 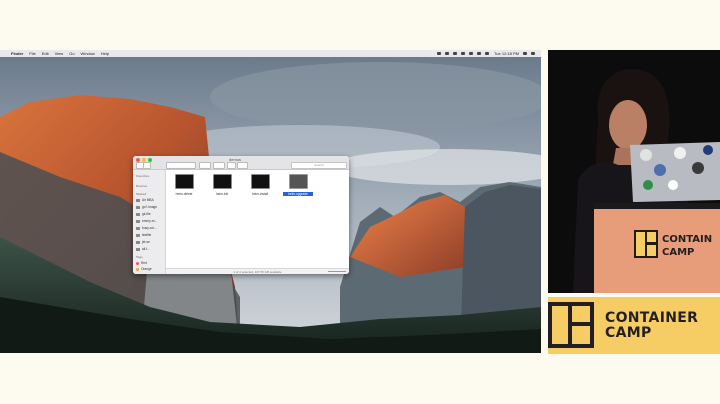 What do you see at coordinates (205, 165) in the screenshot?
I see `arrange-button` at bounding box center [205, 165].